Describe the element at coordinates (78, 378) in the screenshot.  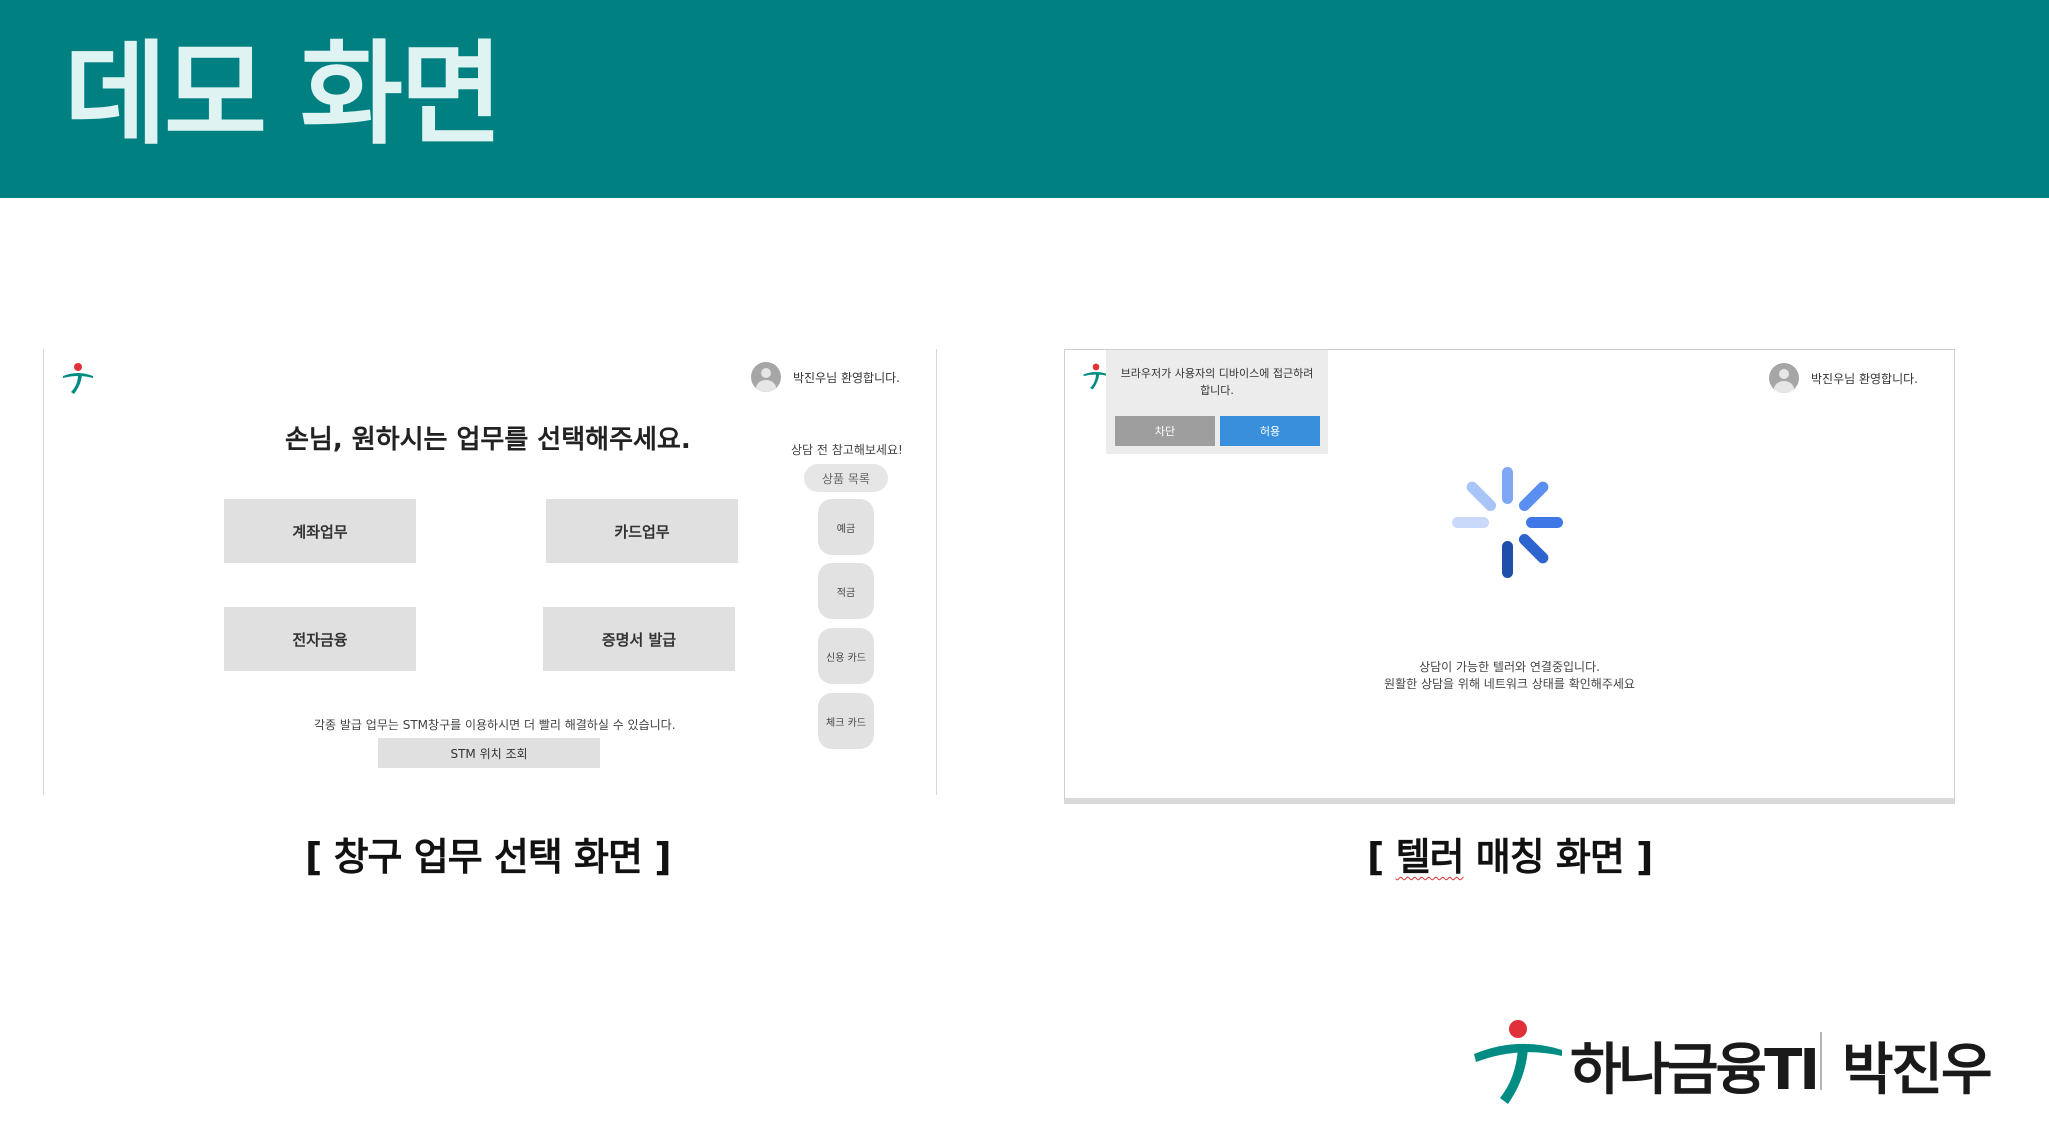
I see `hana-logo-icon` at that location.